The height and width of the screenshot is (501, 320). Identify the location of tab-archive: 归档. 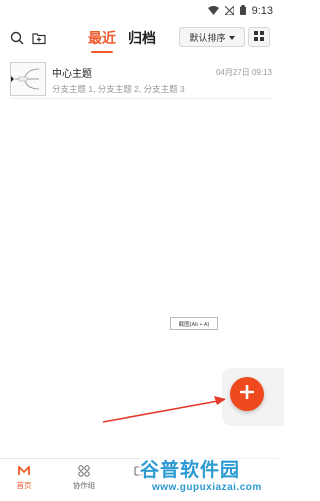
(142, 38).